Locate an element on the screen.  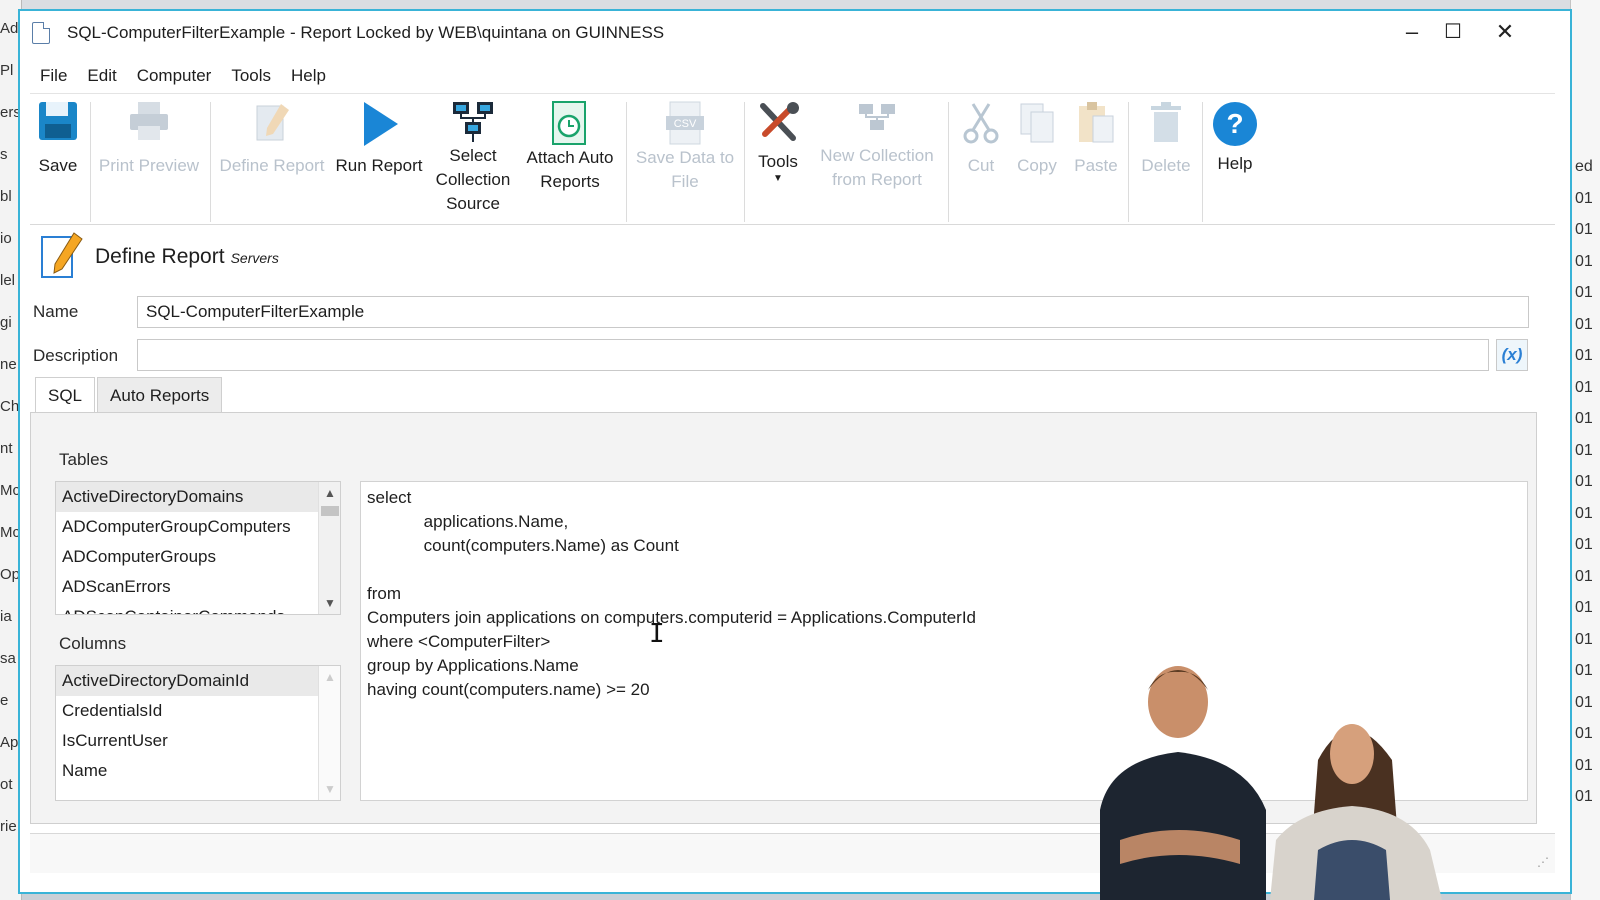
page-title: Define Report Servers is located at coordinates (187, 257).